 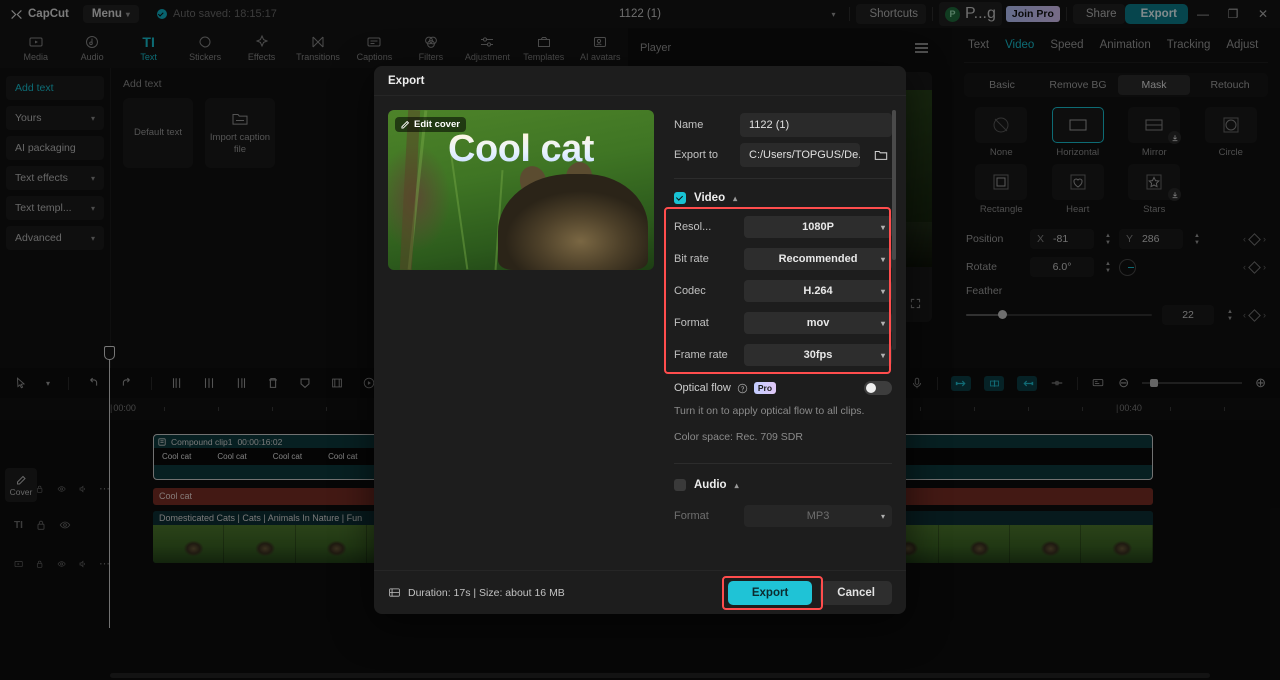 I want to click on folder-icon, so click(x=881, y=155).